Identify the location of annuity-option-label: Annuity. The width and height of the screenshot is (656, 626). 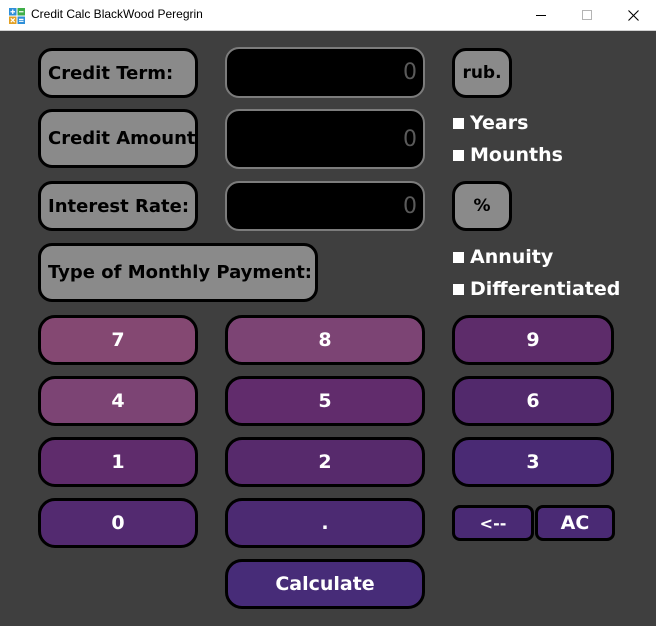
(512, 257).